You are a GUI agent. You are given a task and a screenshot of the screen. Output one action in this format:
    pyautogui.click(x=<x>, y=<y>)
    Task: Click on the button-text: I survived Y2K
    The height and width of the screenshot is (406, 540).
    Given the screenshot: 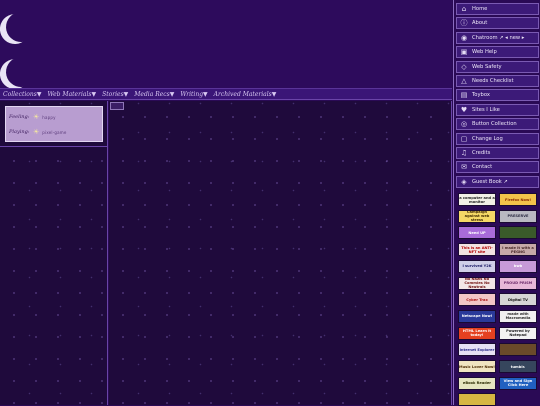 What is the action you would take?
    pyautogui.click(x=477, y=266)
    